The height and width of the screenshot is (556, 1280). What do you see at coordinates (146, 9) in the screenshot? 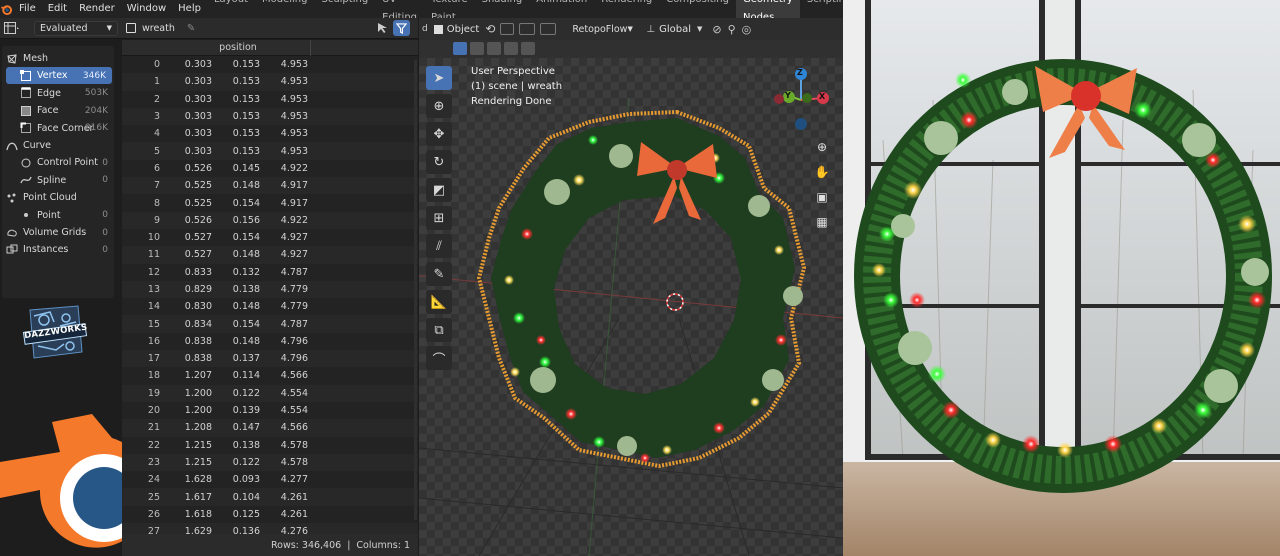
I see `menu-window: Window` at bounding box center [146, 9].